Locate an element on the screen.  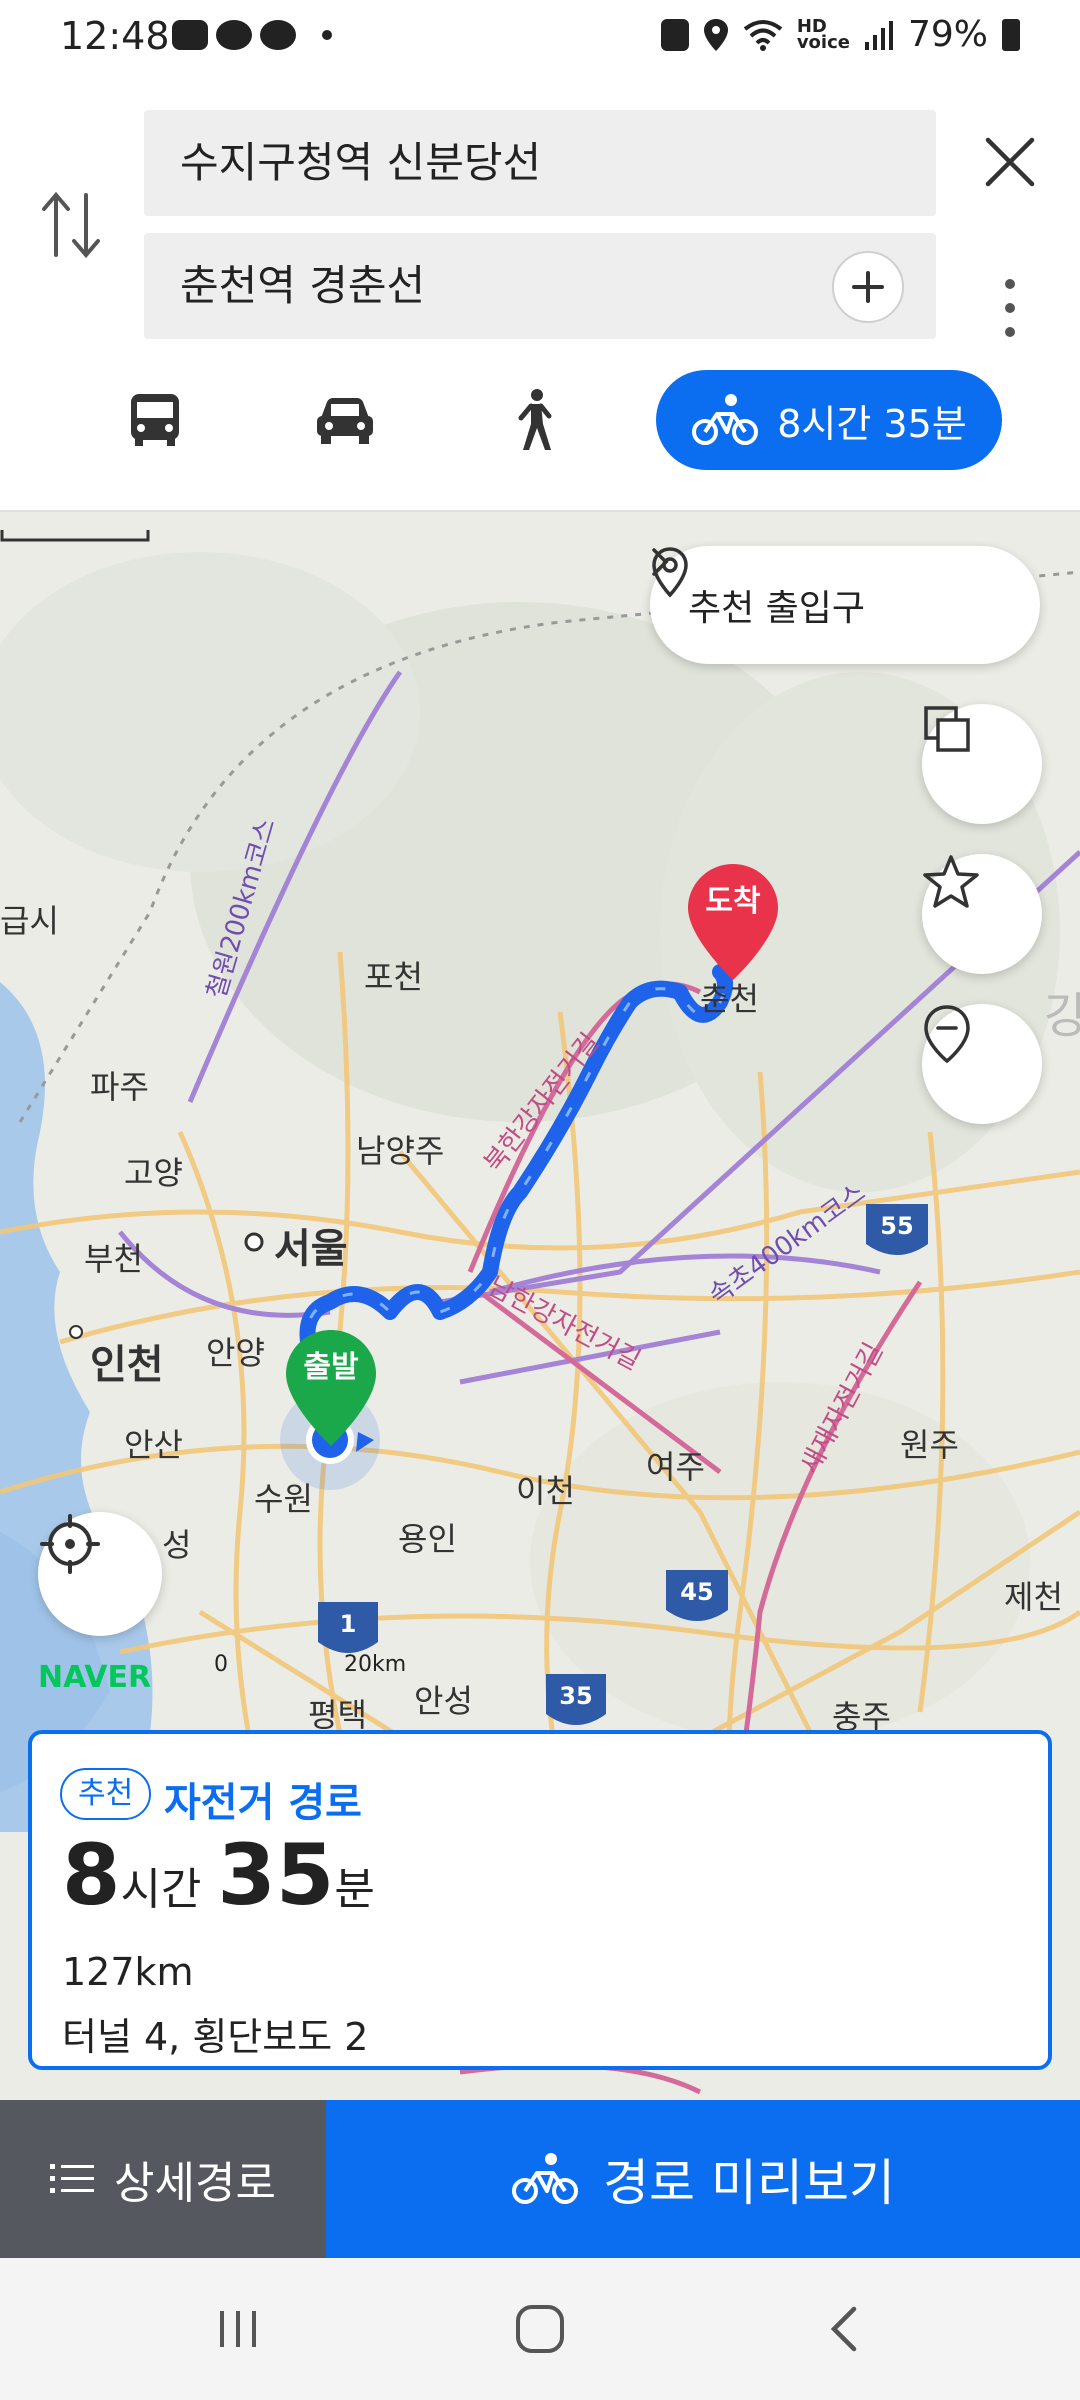
battery-percent: 79% is located at coordinates (947, 34).